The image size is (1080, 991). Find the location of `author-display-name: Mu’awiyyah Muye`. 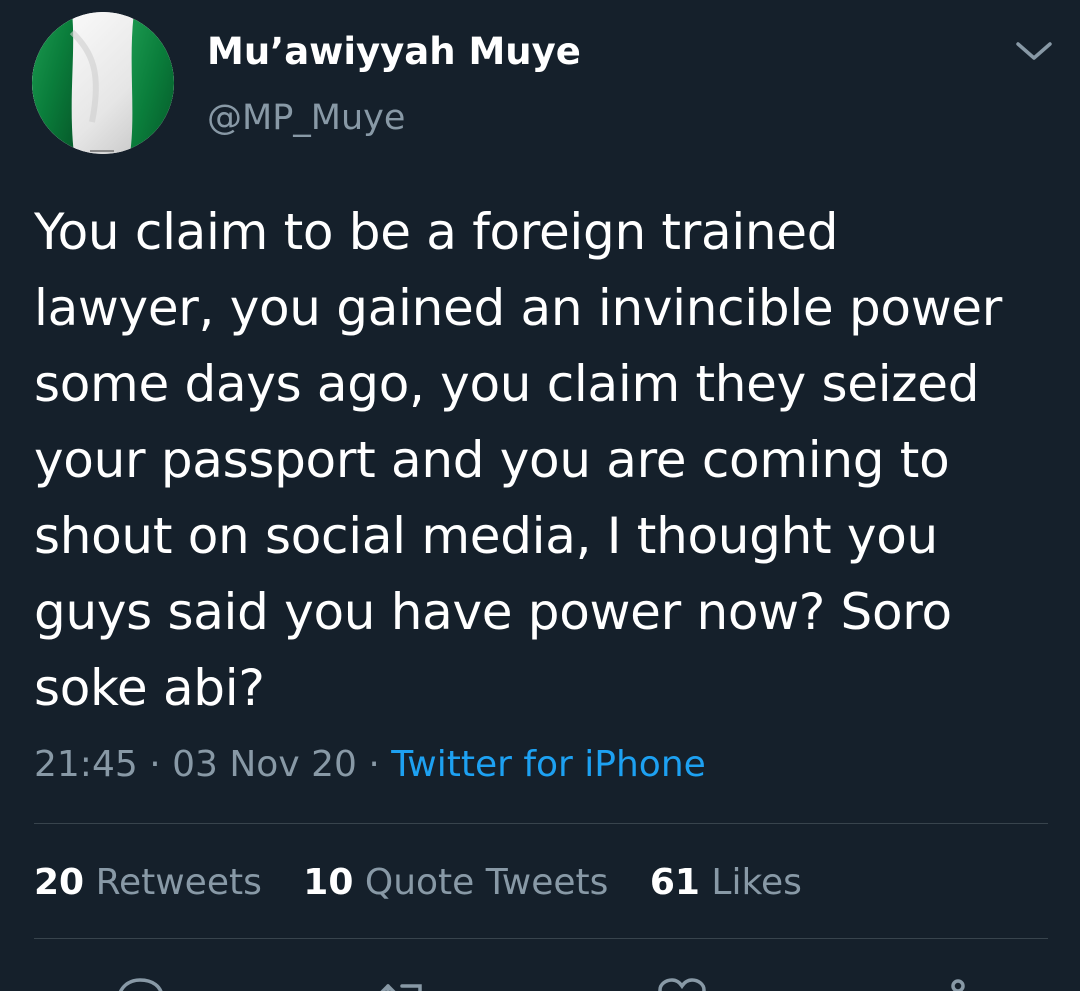

author-display-name: Mu’awiyyah Muye is located at coordinates (394, 52).